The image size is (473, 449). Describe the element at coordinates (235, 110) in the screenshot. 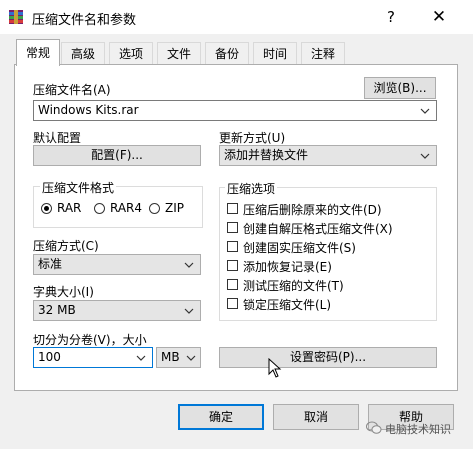

I see `archive-name-combobox: Windows Kits.rar` at that location.